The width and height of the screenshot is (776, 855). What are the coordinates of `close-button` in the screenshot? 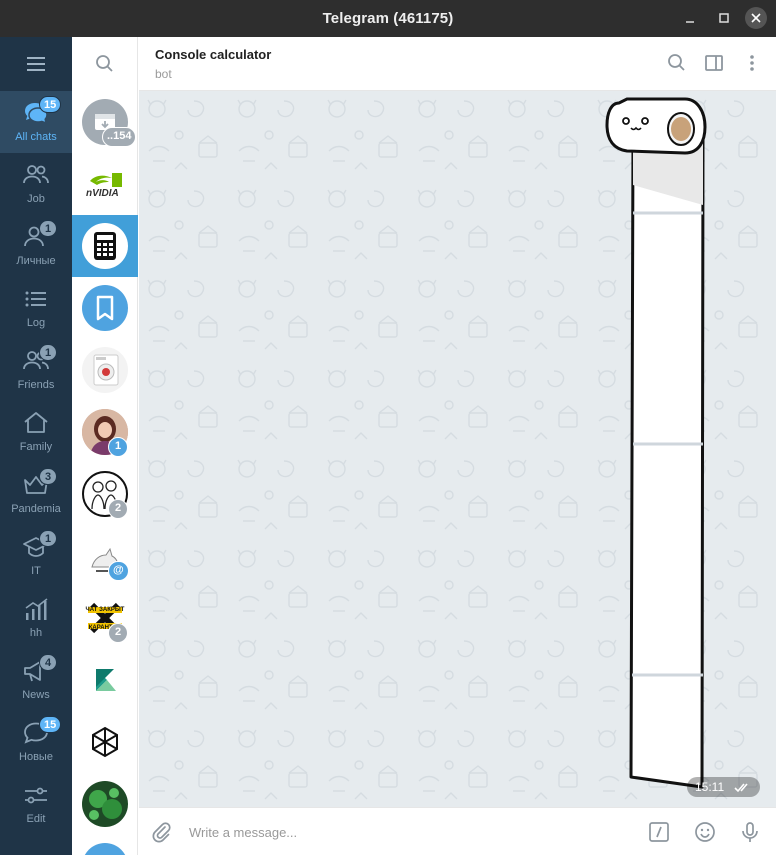 It's located at (756, 18).